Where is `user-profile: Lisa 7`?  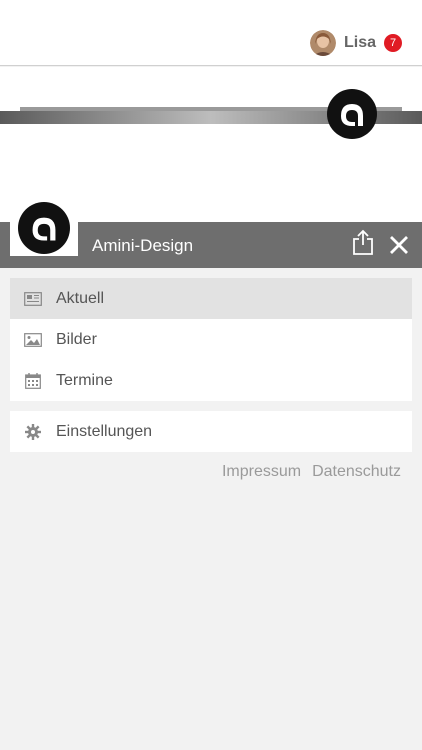
user-profile: Lisa 7 is located at coordinates (355, 43).